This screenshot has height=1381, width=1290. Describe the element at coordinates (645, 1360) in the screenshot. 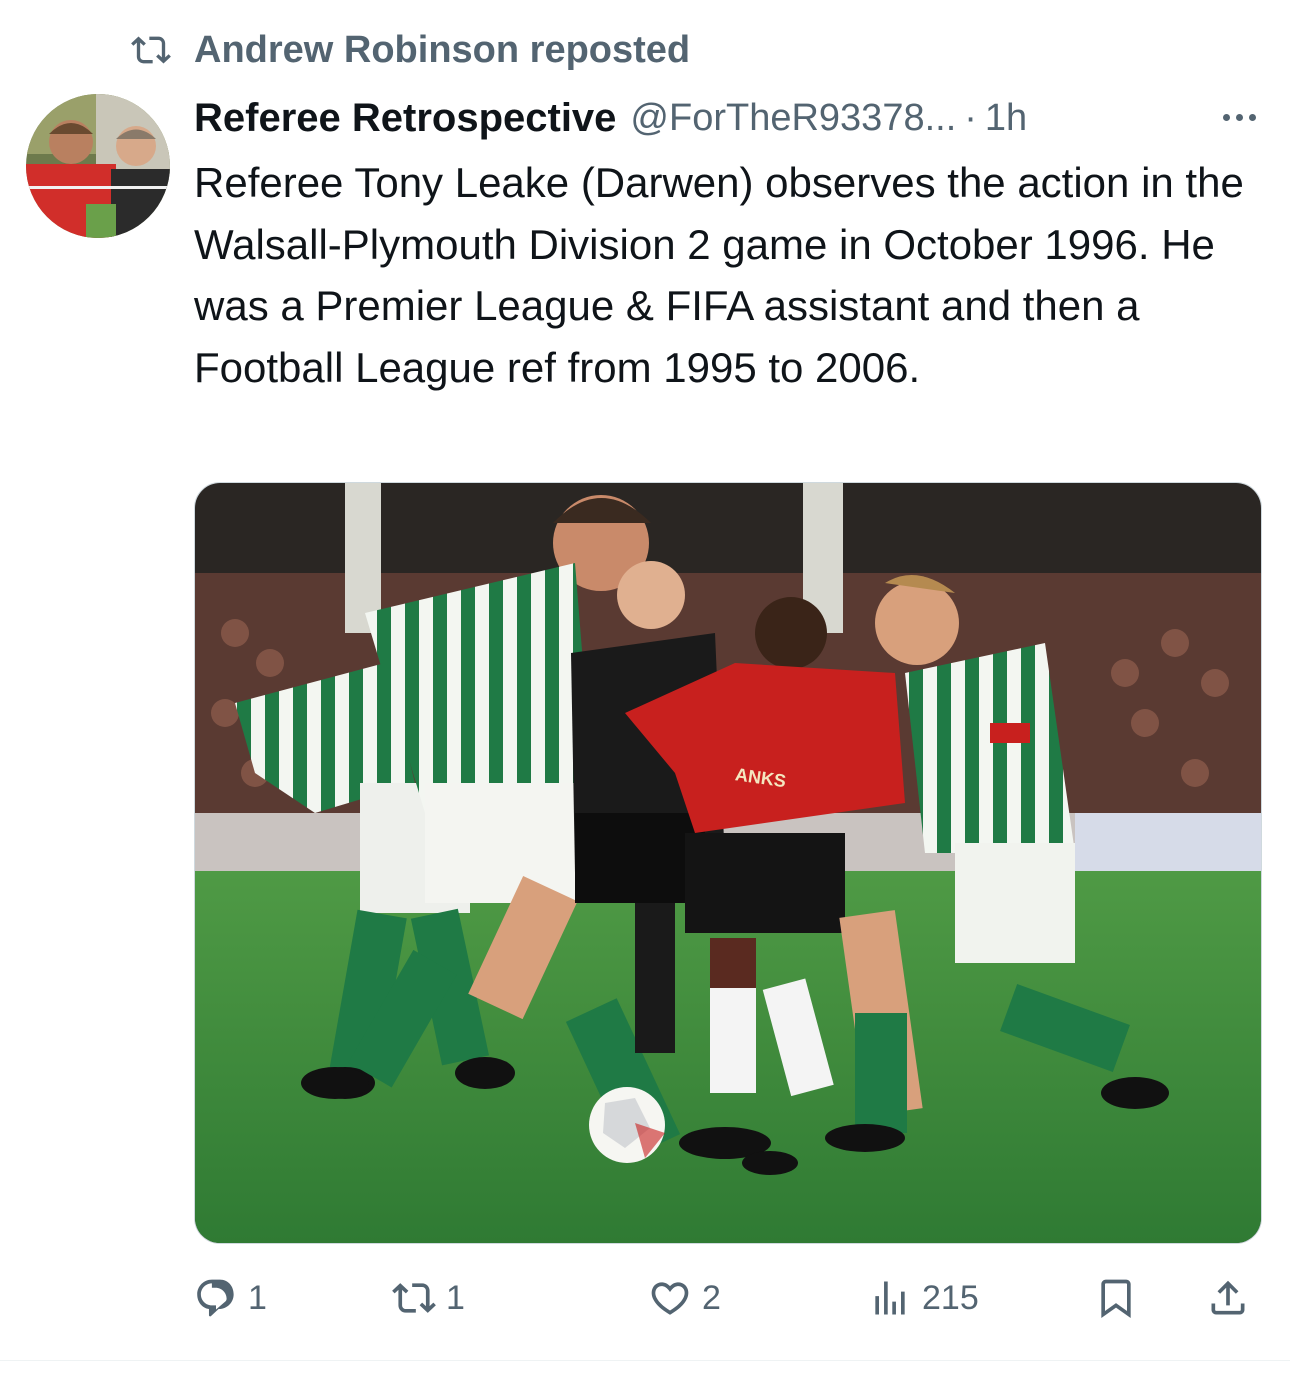

I see `divider` at that location.